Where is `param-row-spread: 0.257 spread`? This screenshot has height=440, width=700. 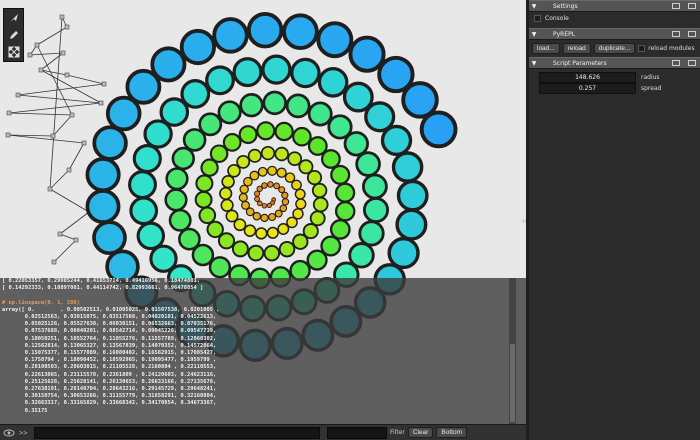 param-row-spread: 0.257 spread is located at coordinates (614, 88).